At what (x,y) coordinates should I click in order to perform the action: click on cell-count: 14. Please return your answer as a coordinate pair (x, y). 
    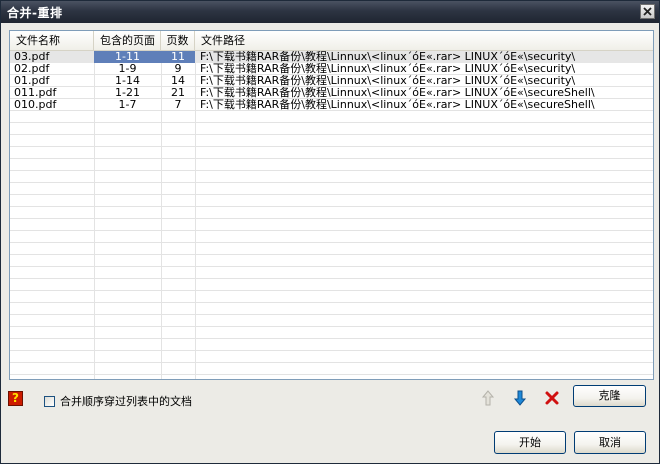
    Looking at the image, I should click on (178, 81).